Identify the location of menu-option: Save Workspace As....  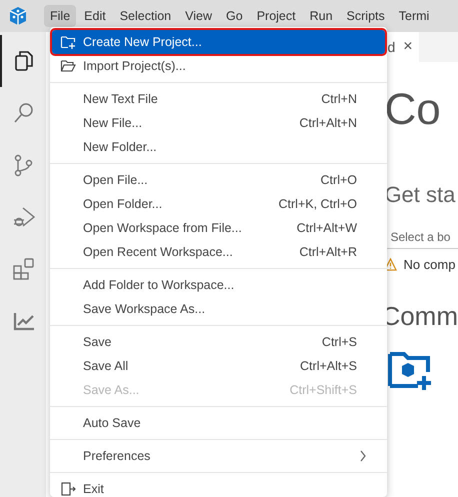
(218, 309).